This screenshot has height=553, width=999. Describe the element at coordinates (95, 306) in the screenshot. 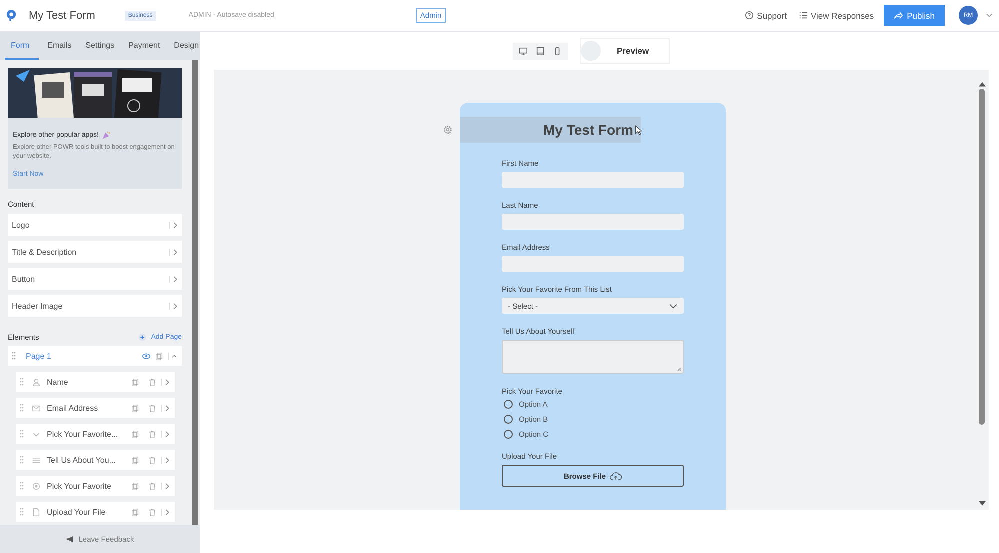

I see `content-item: Header Image` at that location.